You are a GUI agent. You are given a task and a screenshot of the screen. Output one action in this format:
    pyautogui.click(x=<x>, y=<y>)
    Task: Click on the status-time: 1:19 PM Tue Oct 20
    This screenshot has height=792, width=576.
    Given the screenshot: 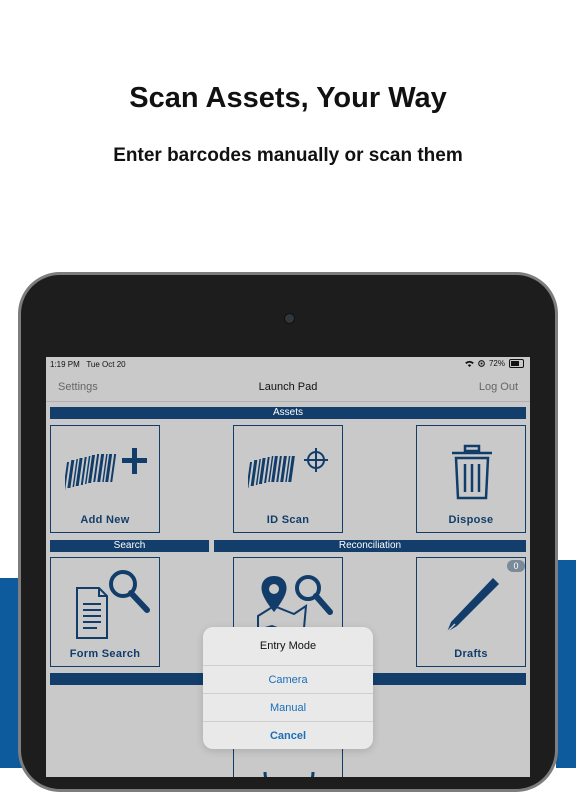 What is the action you would take?
    pyautogui.click(x=88, y=364)
    